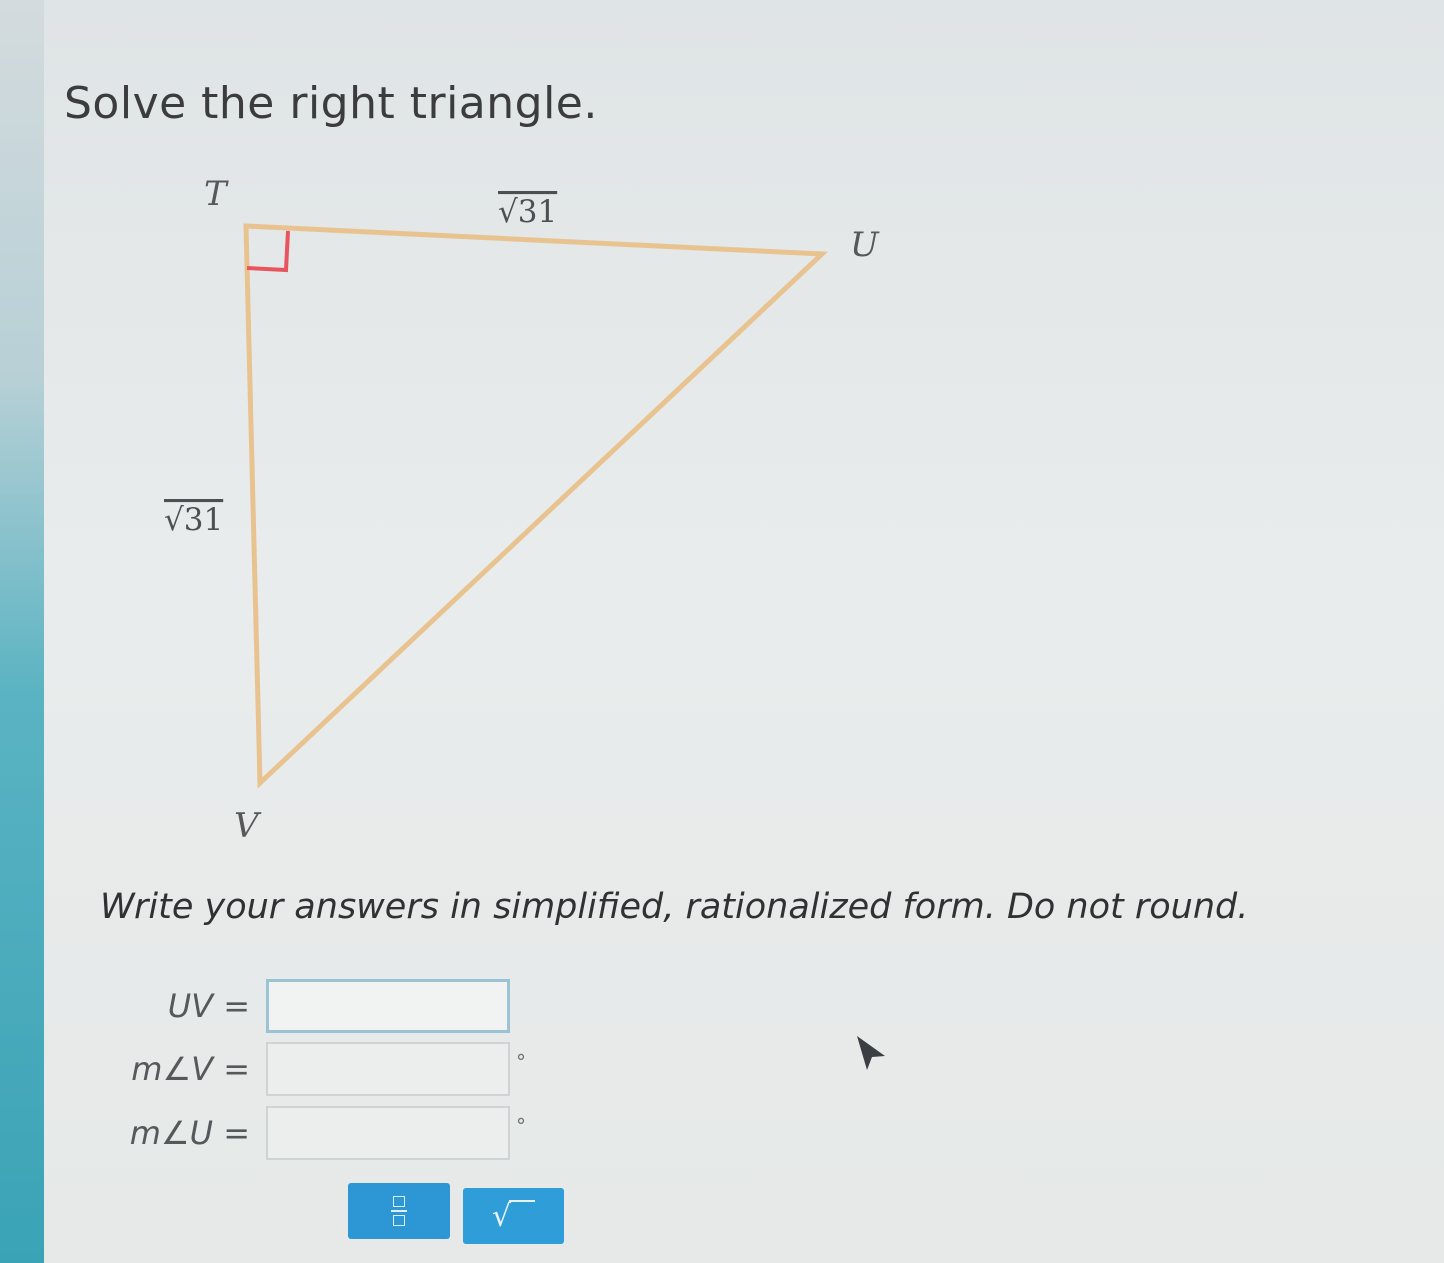 The height and width of the screenshot is (1263, 1444). What do you see at coordinates (268, 251) in the screenshot?
I see `right-angle-marker` at bounding box center [268, 251].